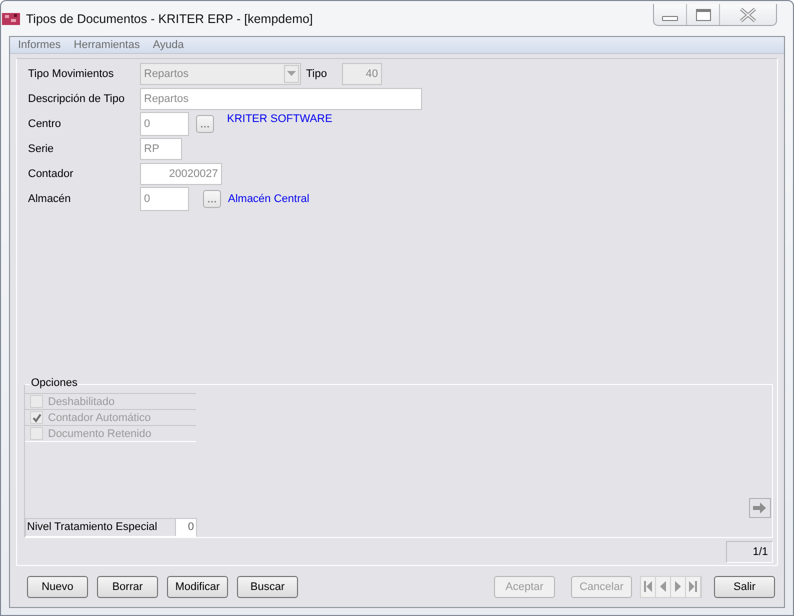 Image resolution: width=794 pixels, height=616 pixels. What do you see at coordinates (181, 173) in the screenshot?
I see `counter-field: 20020027` at bounding box center [181, 173].